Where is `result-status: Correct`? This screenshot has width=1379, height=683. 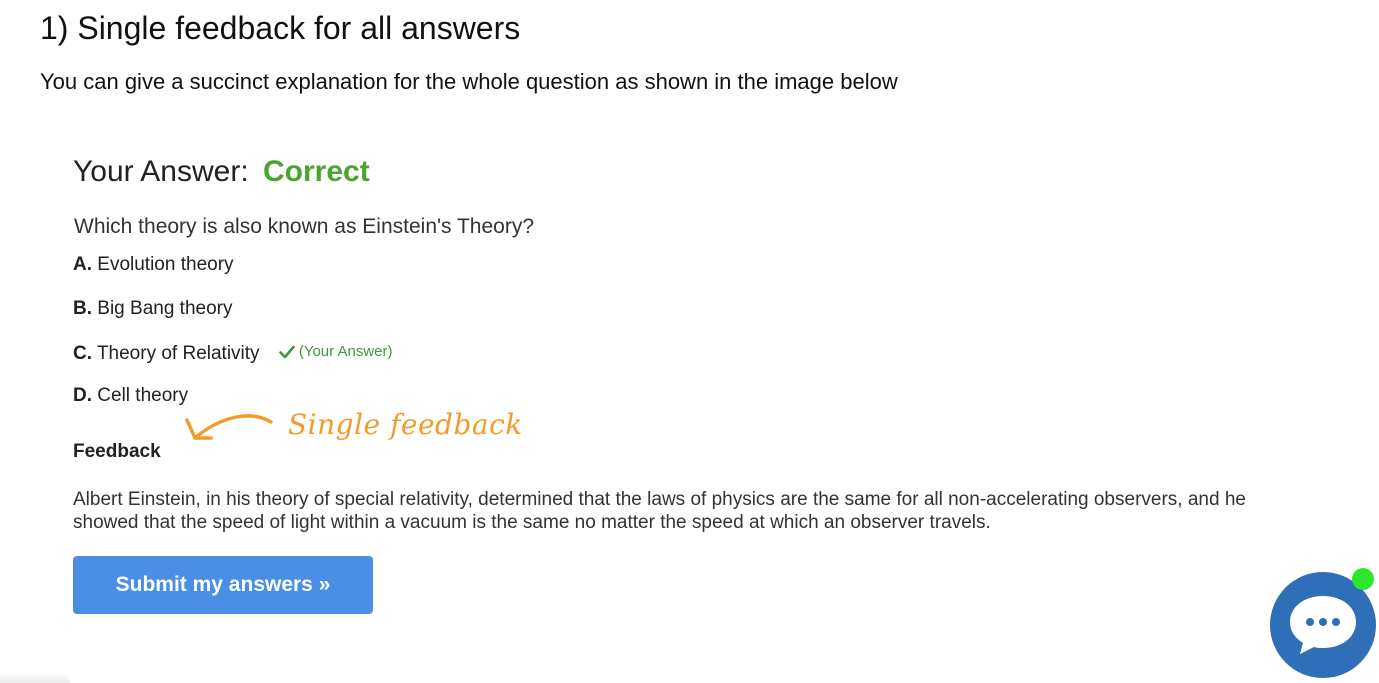 result-status: Correct is located at coordinates (316, 171).